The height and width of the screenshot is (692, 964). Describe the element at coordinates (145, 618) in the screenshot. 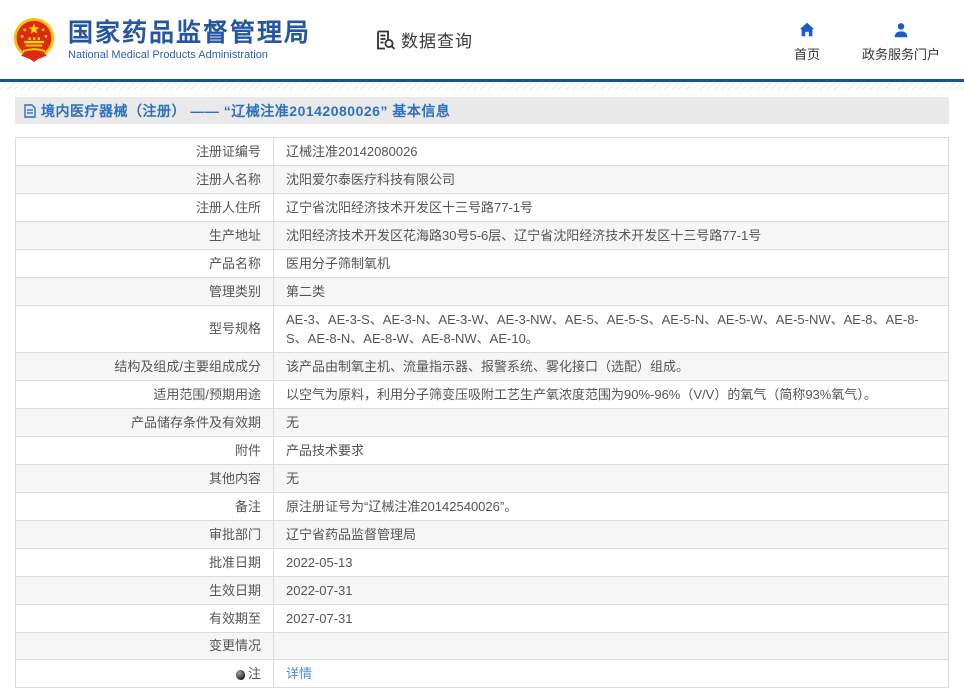

I see `row-label: 有效期至` at that location.